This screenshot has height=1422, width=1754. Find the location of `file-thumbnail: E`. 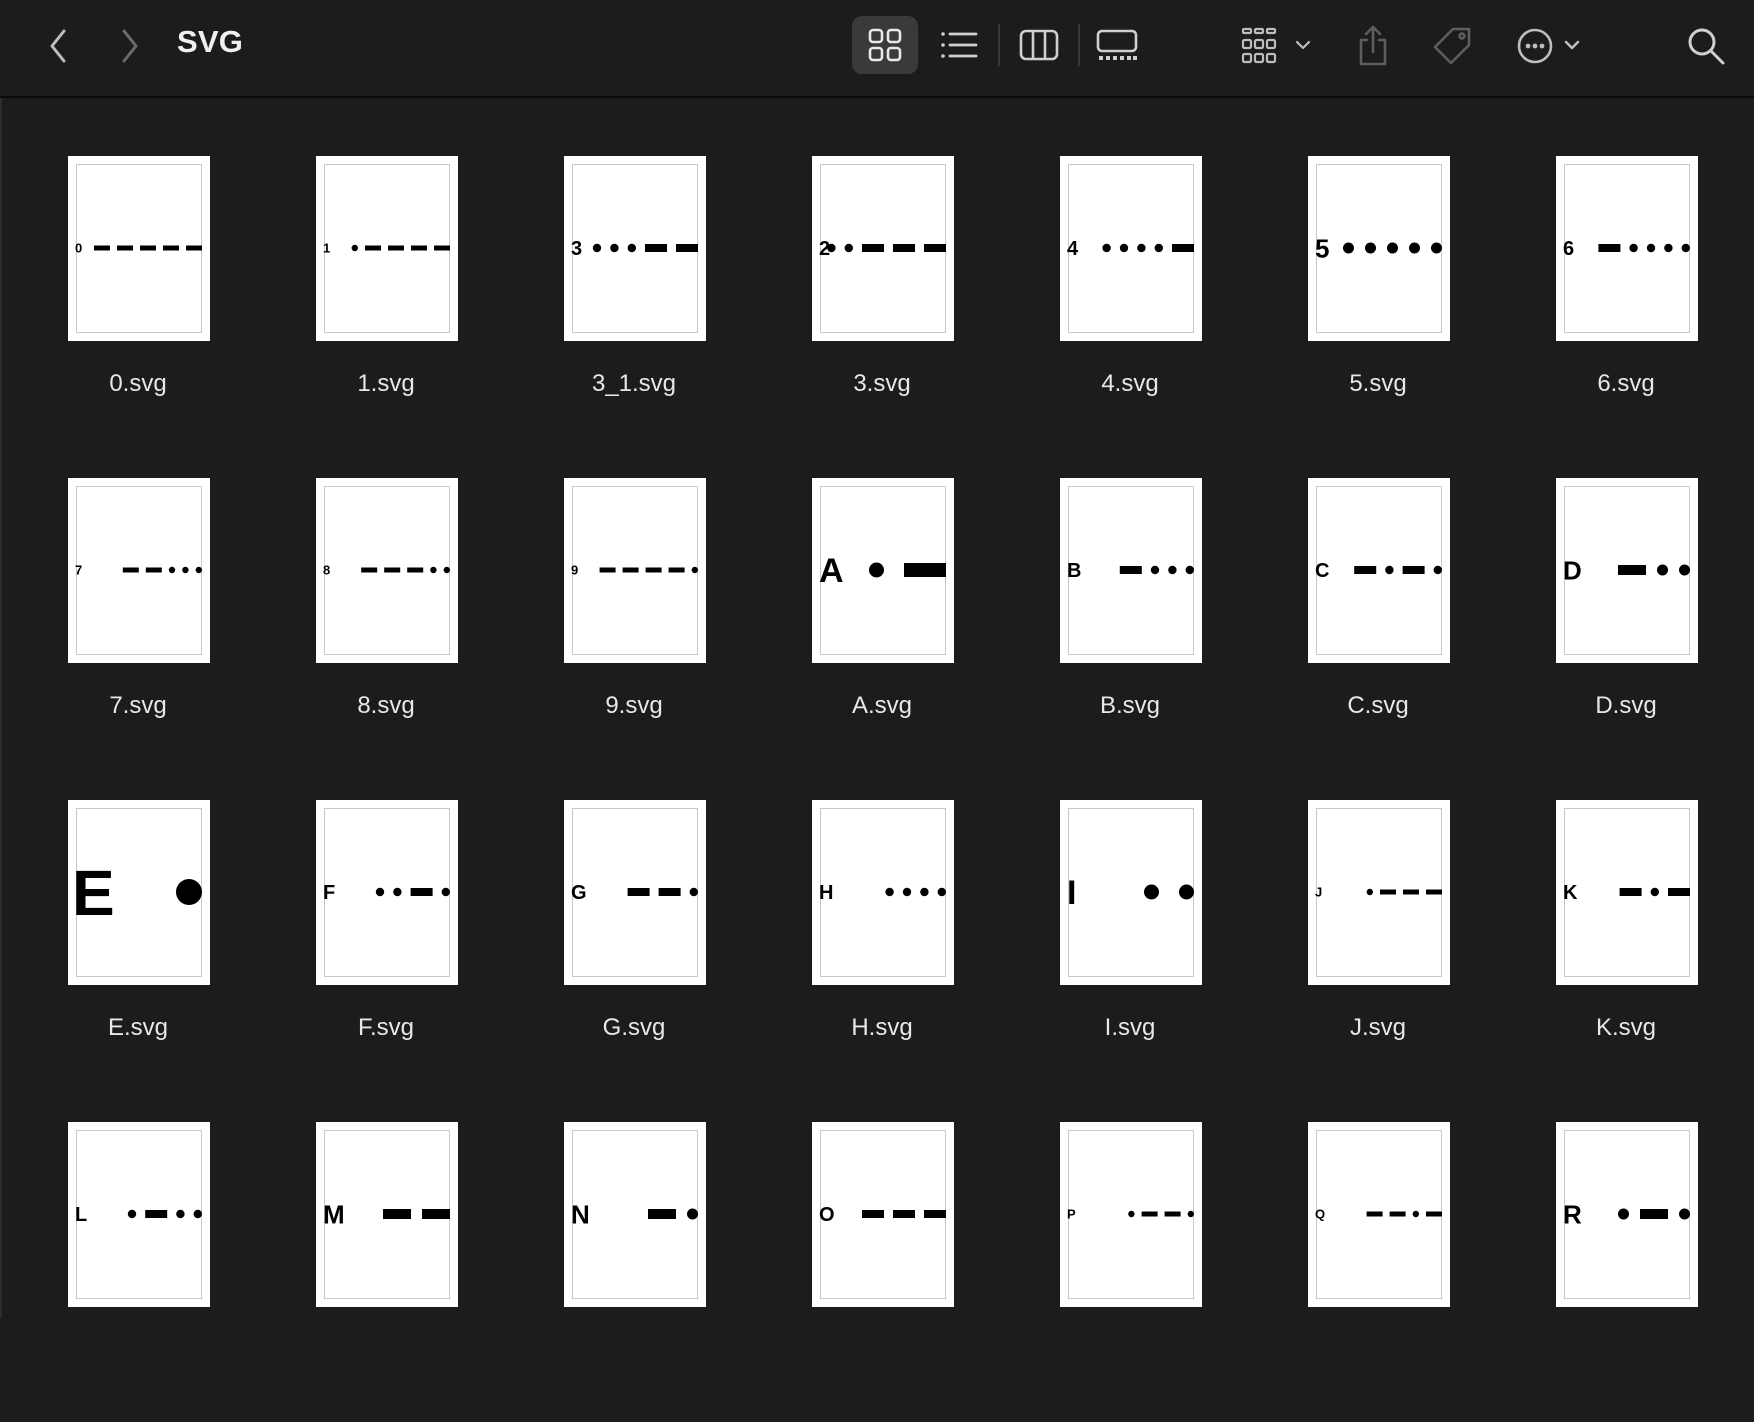

file-thumbnail: E is located at coordinates (139, 892).